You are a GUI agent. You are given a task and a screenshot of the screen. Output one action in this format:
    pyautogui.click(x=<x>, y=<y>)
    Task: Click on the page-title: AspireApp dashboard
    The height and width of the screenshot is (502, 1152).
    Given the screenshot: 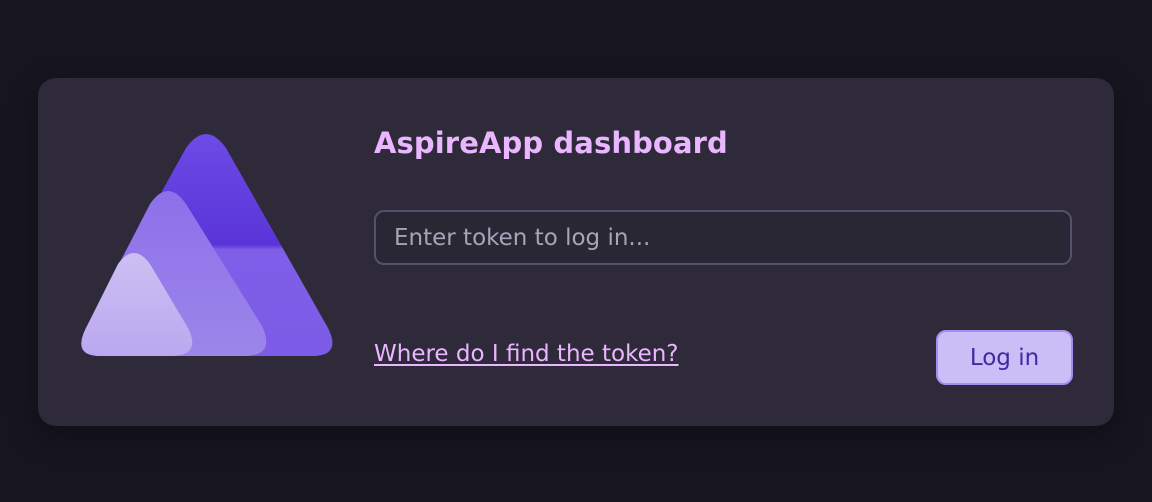 What is the action you would take?
    pyautogui.click(x=551, y=143)
    